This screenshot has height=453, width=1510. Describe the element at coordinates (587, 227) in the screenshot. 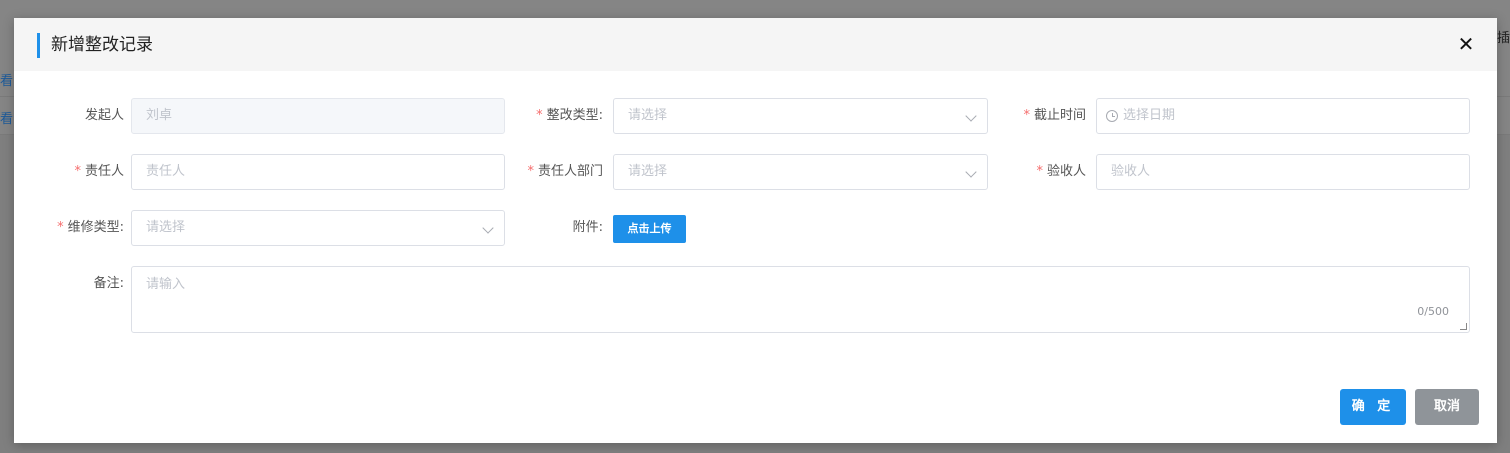

I see `attachment-label: 附件:` at that location.